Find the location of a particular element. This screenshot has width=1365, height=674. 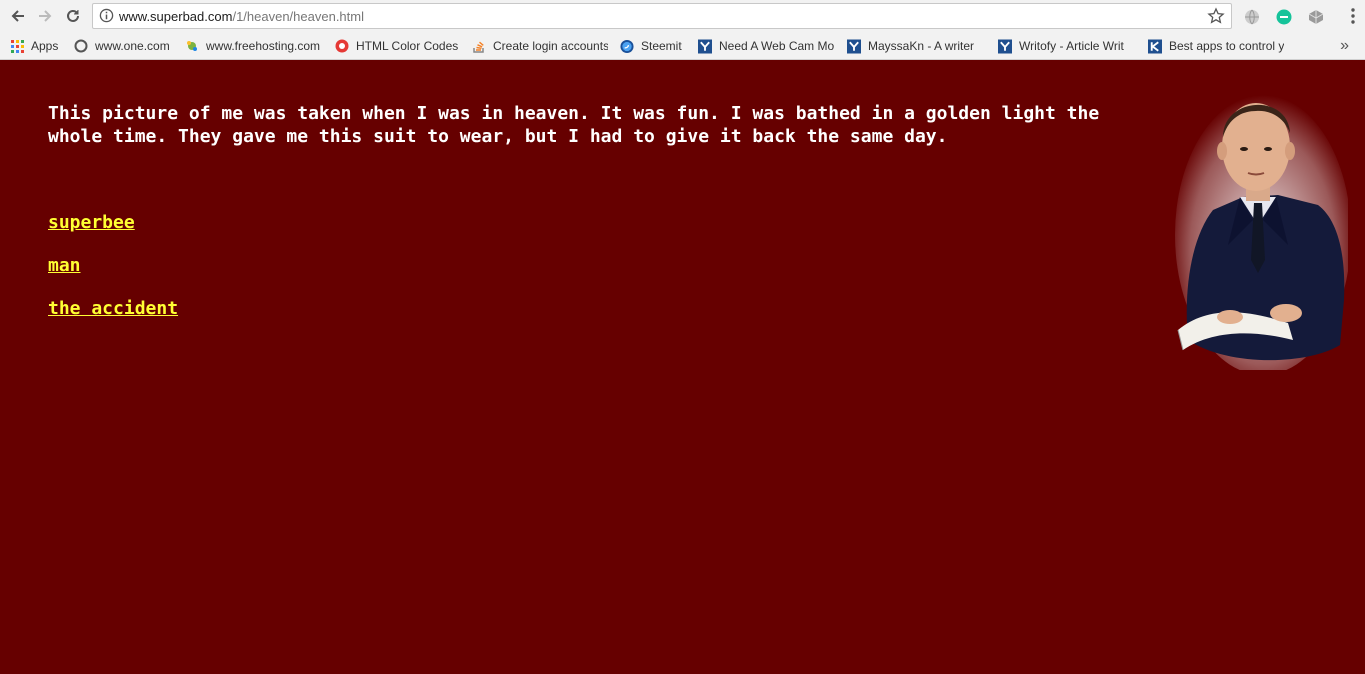

bookmark-steemit: Steemit is located at coordinates (655, 46).